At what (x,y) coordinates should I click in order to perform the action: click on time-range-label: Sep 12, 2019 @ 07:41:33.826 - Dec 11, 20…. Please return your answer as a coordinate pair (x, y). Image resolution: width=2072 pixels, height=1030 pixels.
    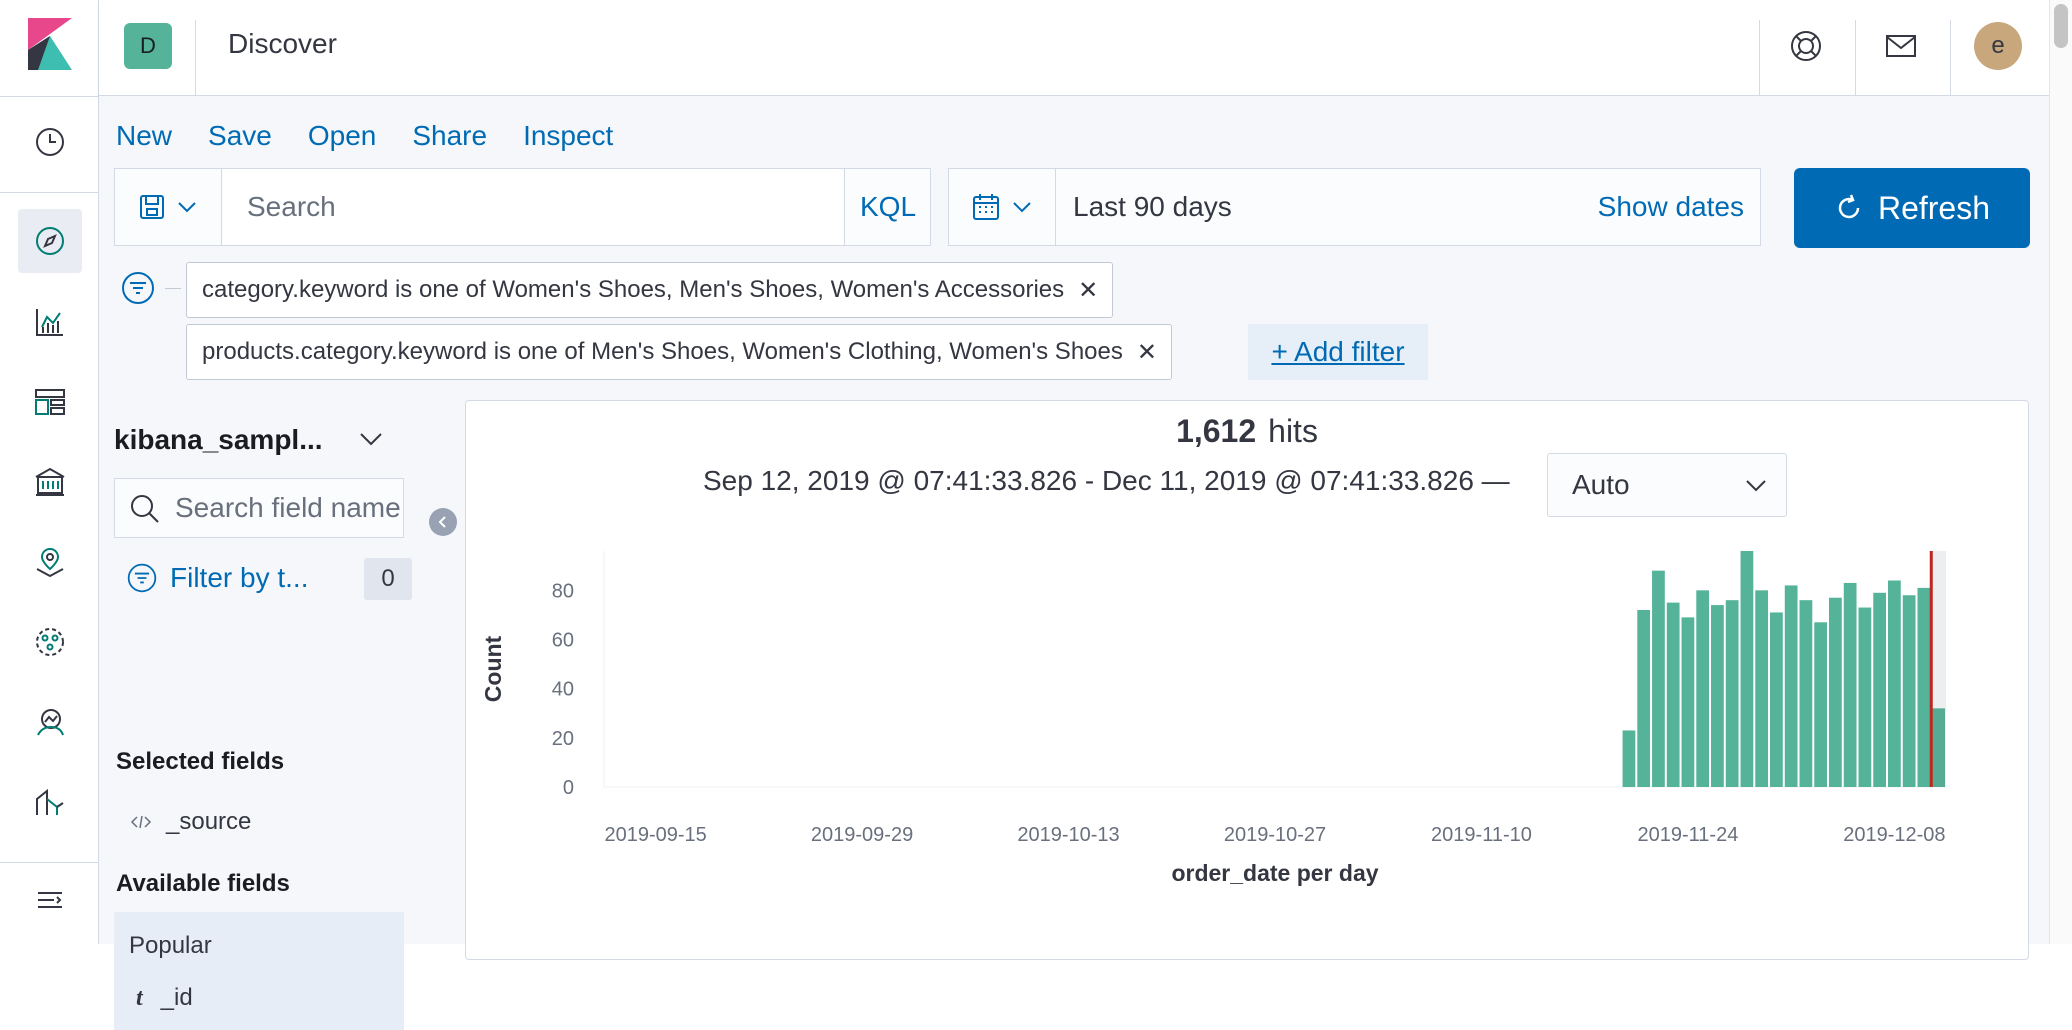
    Looking at the image, I should click on (1106, 480).